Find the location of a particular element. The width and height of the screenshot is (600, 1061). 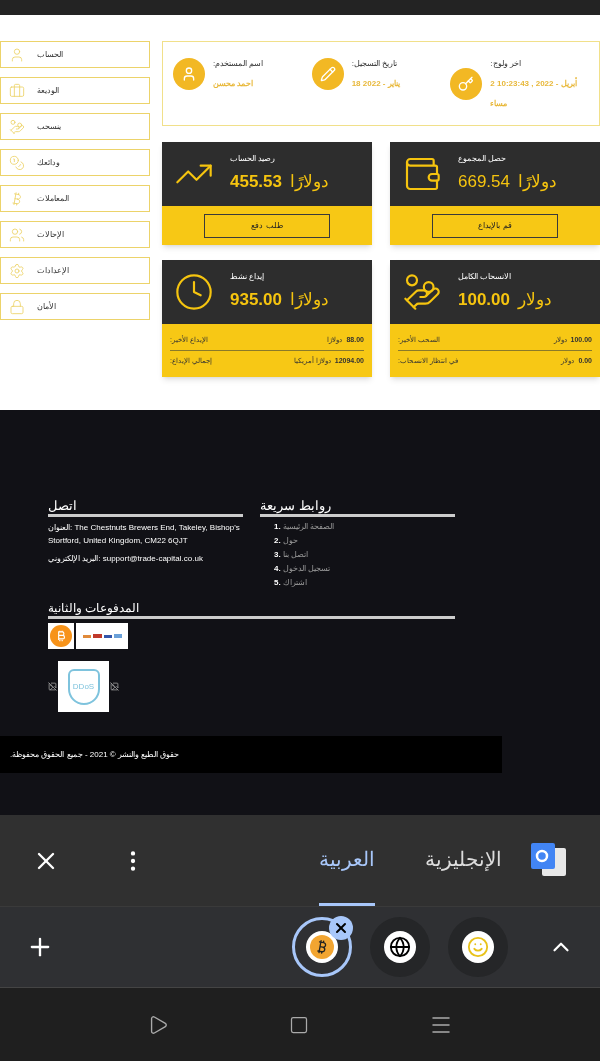

sidebar-item: الإحالات is located at coordinates (75, 234).